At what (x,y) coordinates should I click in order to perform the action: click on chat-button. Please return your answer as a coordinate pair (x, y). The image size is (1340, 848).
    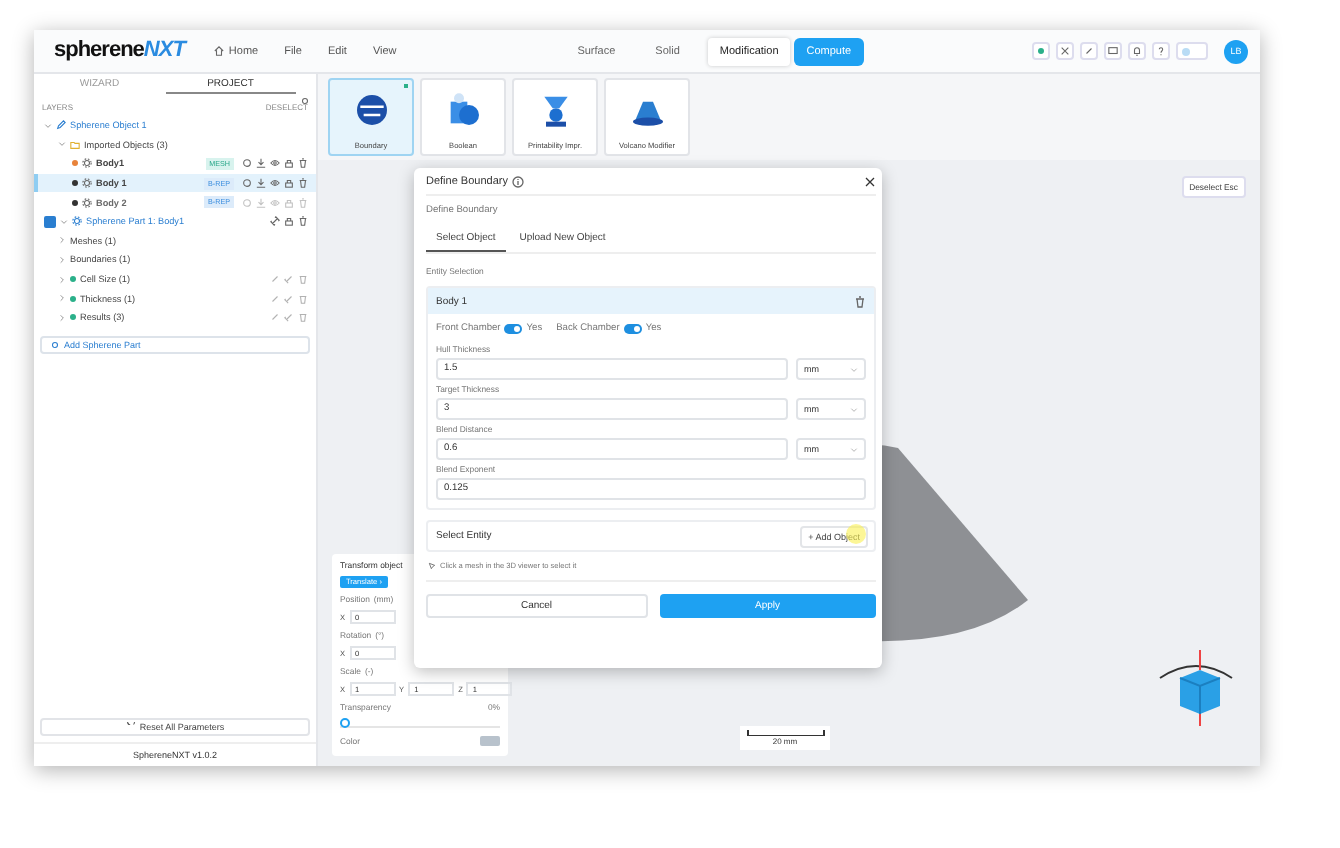
    Looking at the image, I should click on (1113, 51).